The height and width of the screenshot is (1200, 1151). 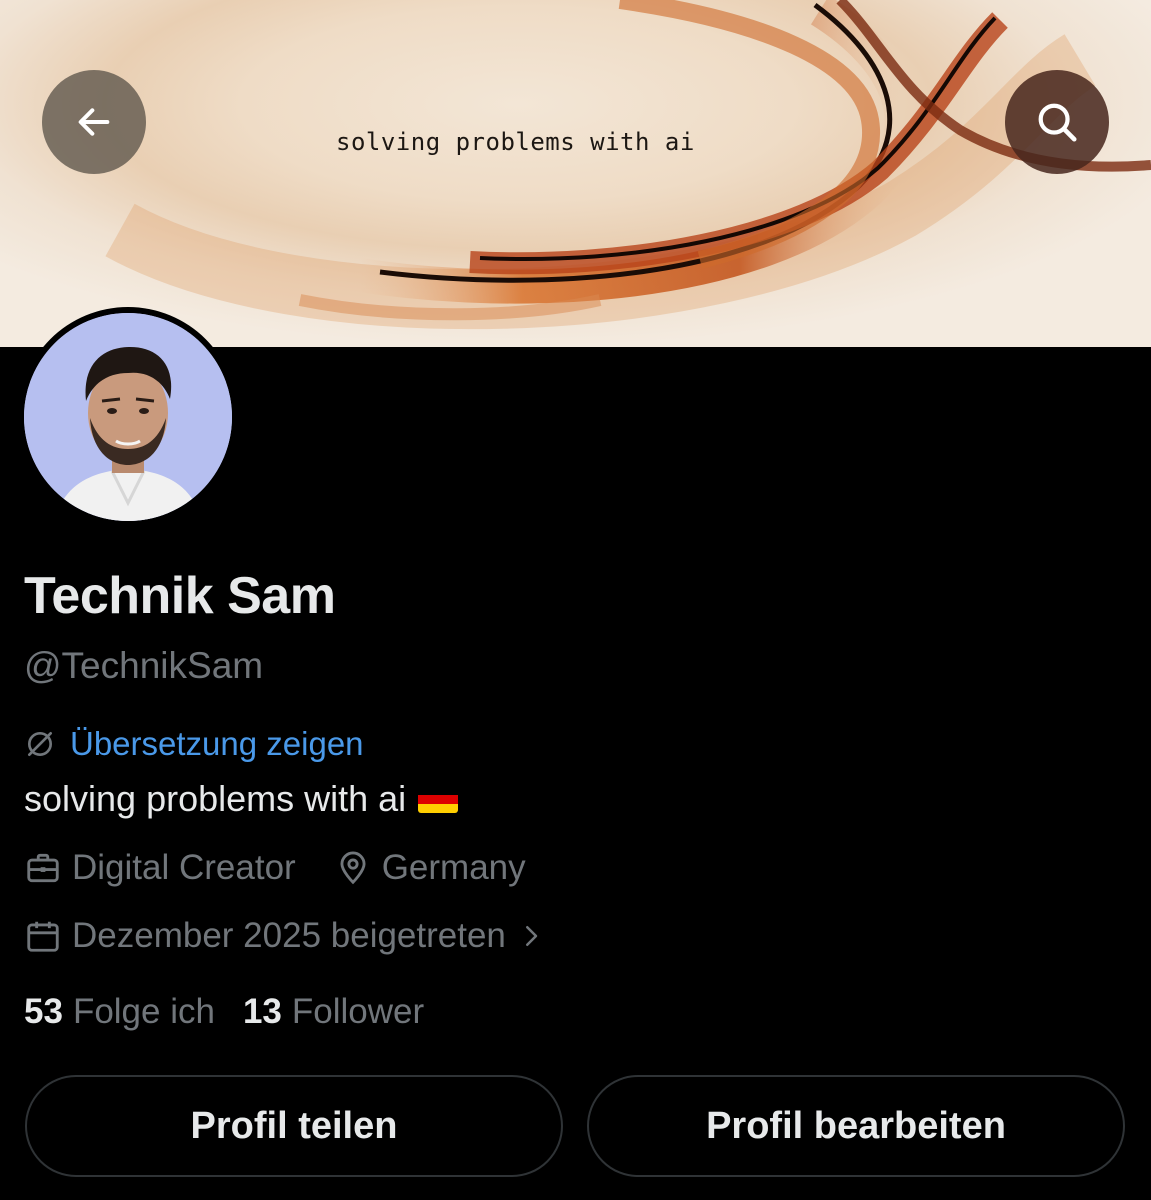 I want to click on avatar, so click(x=128, y=417).